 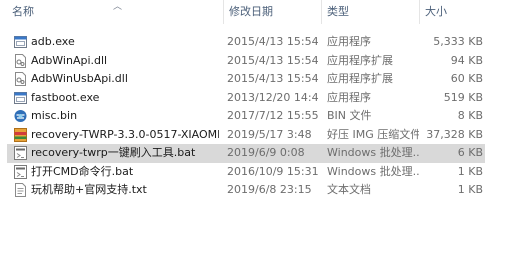 What do you see at coordinates (65, 97) in the screenshot?
I see `file-name: fastboot.exe` at bounding box center [65, 97].